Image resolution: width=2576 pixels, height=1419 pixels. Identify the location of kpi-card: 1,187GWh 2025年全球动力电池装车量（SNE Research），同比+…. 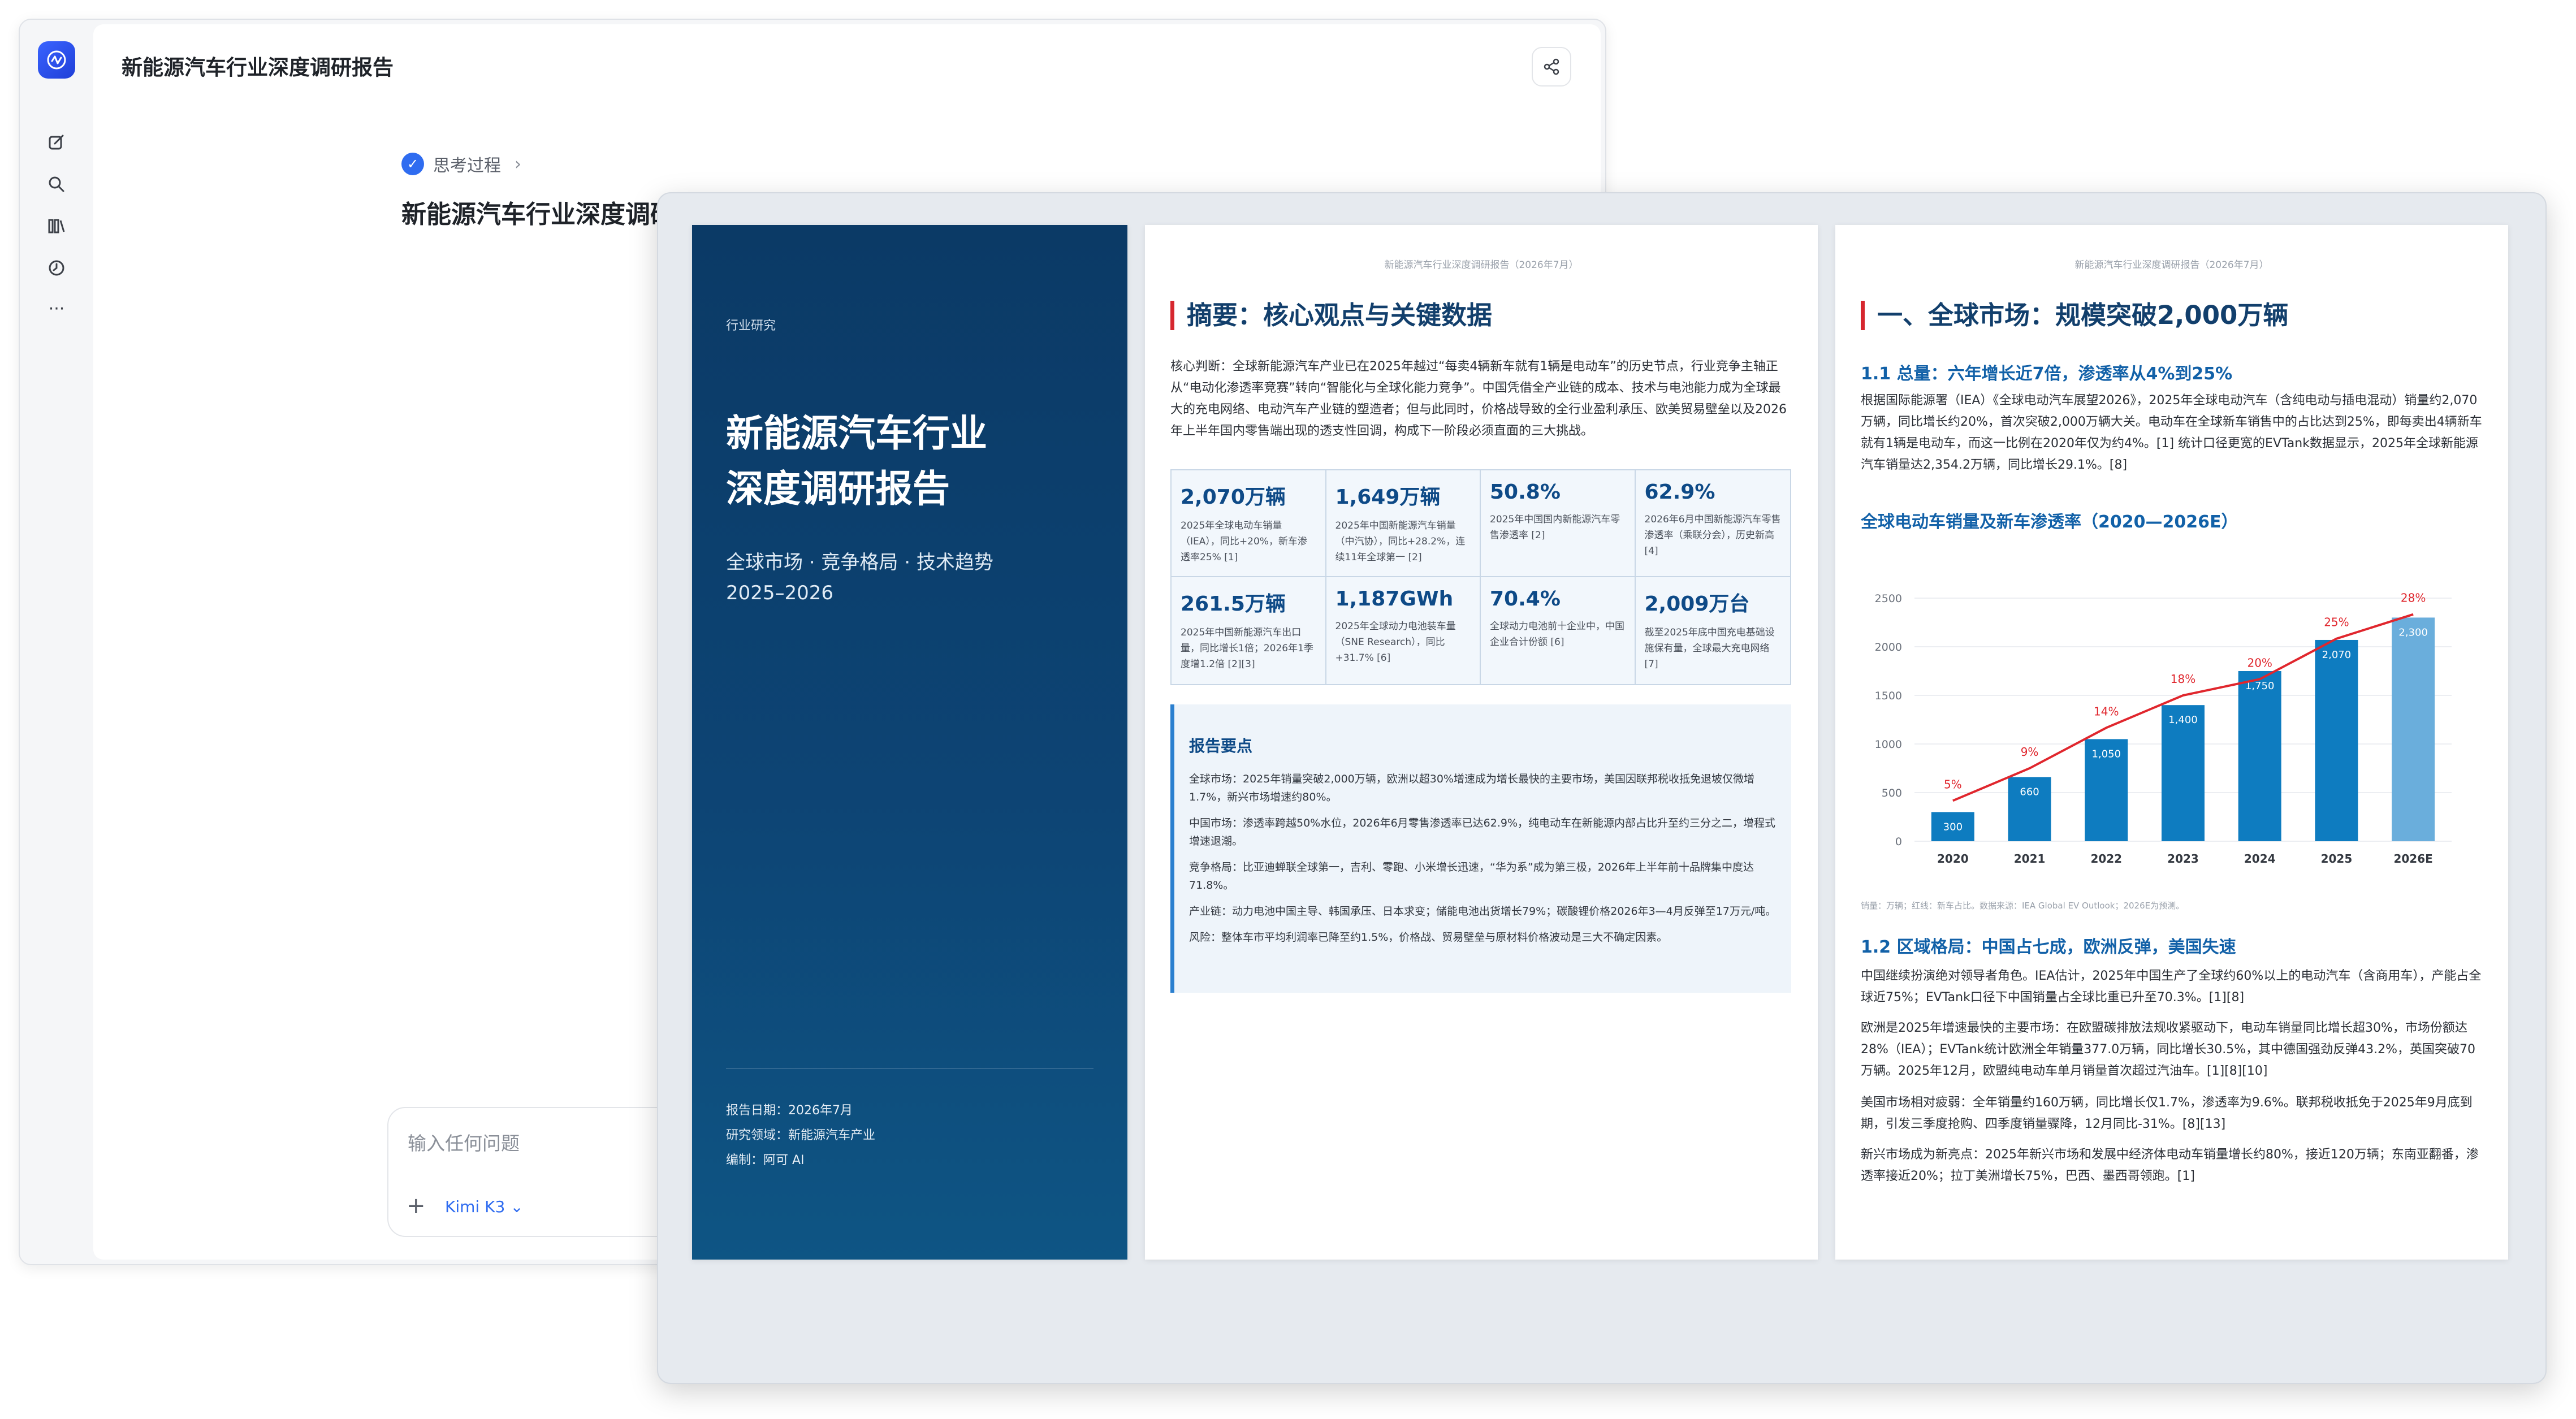
(1403, 630).